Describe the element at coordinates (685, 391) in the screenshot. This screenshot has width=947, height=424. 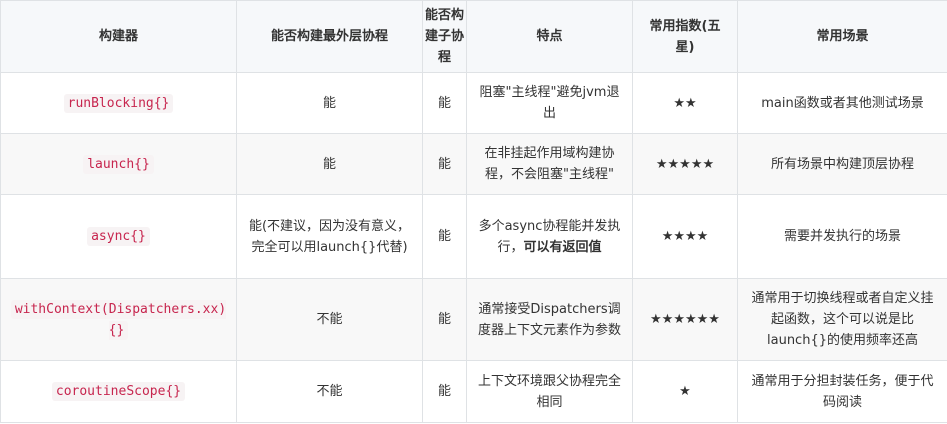
I see `stars-rating: ★` at that location.